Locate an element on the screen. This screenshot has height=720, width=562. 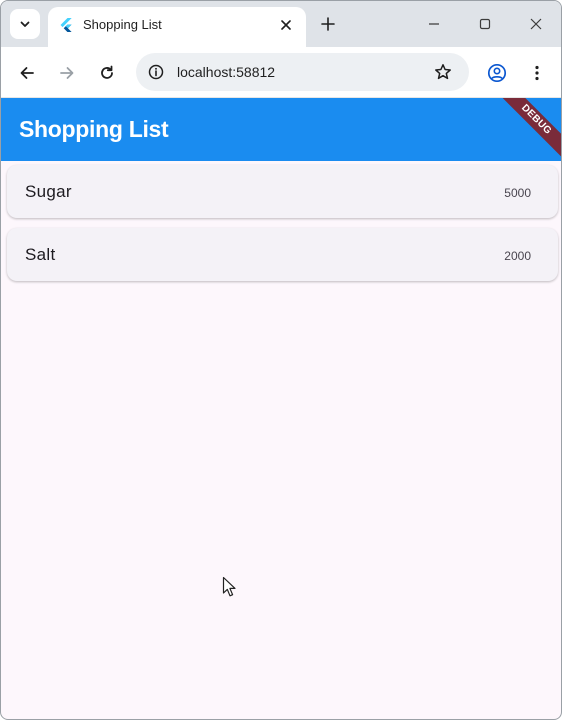
page-title: Shopping List is located at coordinates (94, 129).